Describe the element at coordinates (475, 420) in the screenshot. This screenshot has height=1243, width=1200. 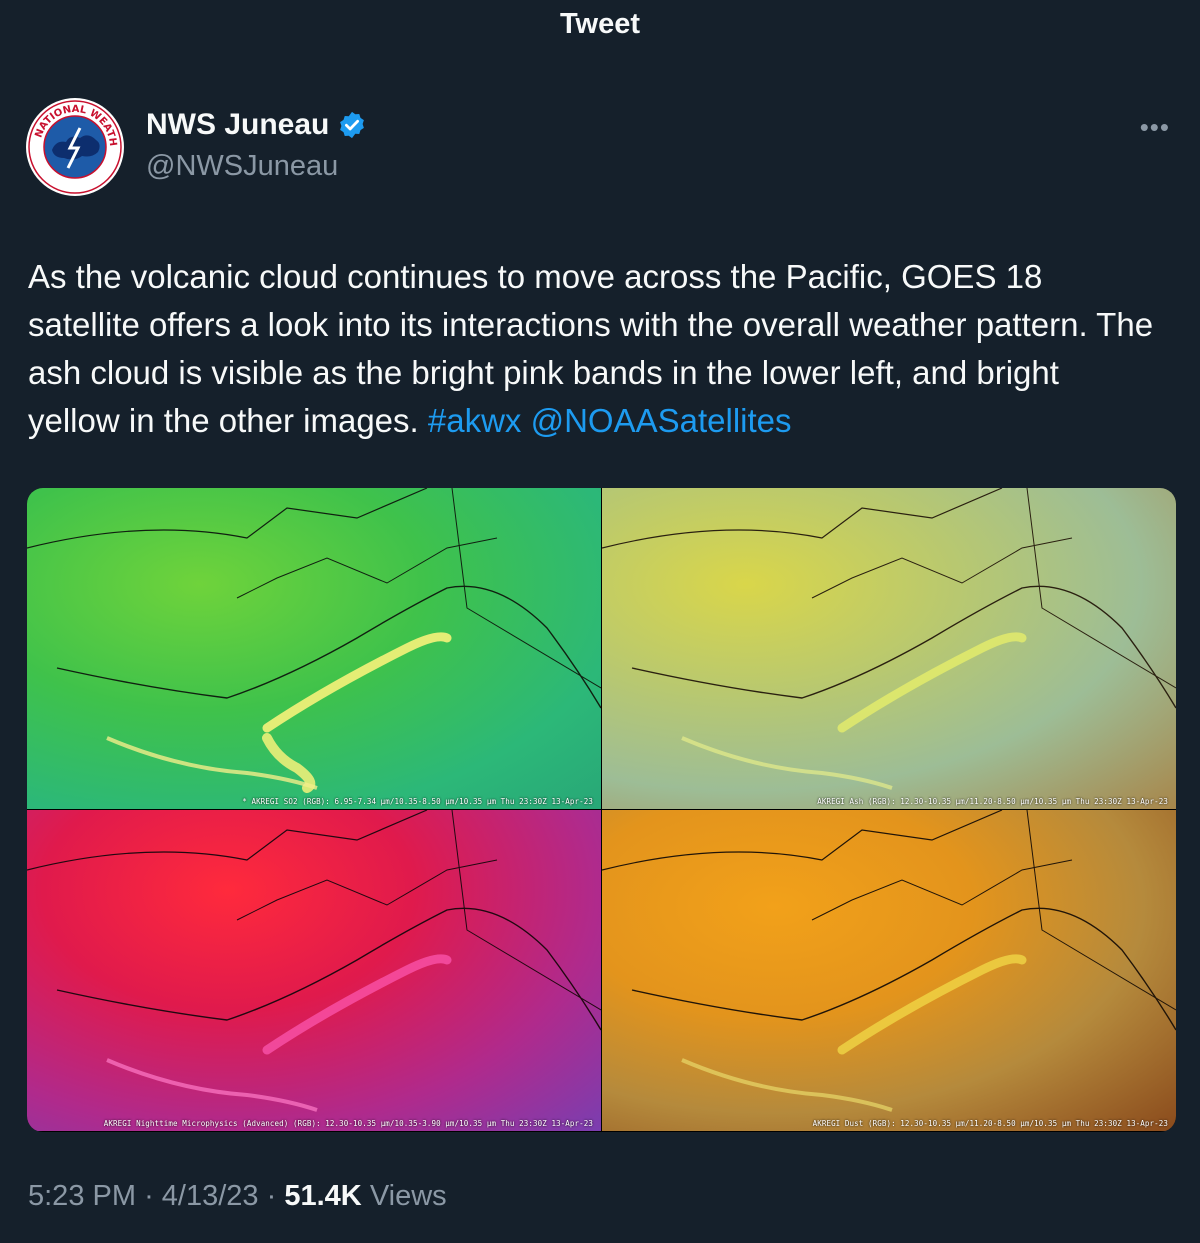
I see `hashtag-link: #akwx` at that location.